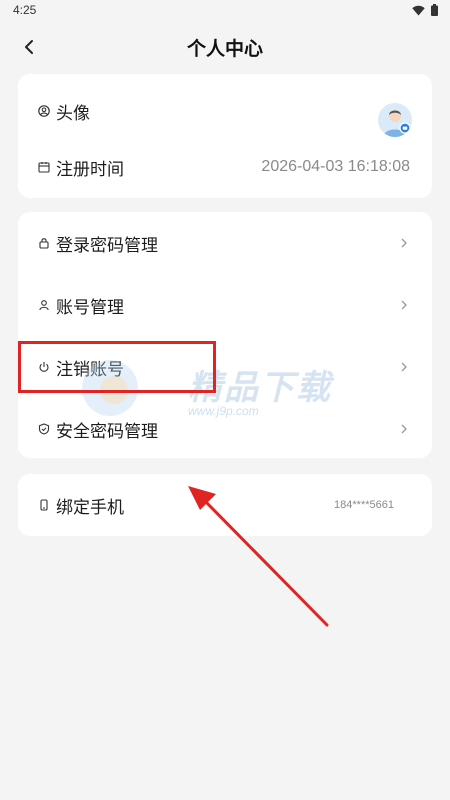 This screenshot has width=450, height=800. Describe the element at coordinates (107, 431) in the screenshot. I see `security-password-label: 安全密码管理` at that location.